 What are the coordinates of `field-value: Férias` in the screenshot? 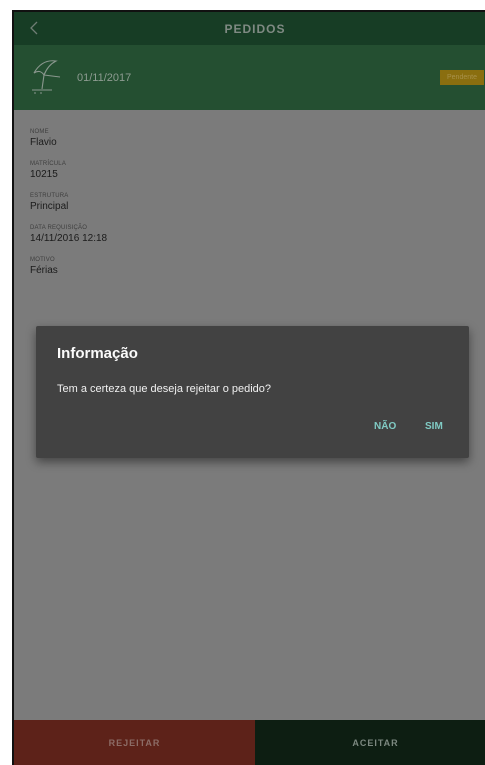 It's located at (44, 270).